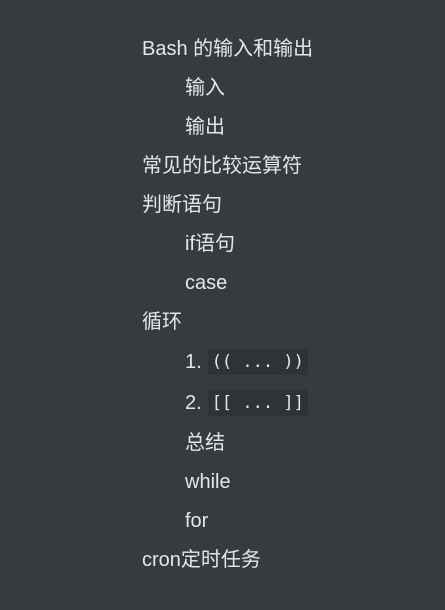 This screenshot has width=445, height=610. I want to click on toc-item-label: 输入, so click(205, 88).